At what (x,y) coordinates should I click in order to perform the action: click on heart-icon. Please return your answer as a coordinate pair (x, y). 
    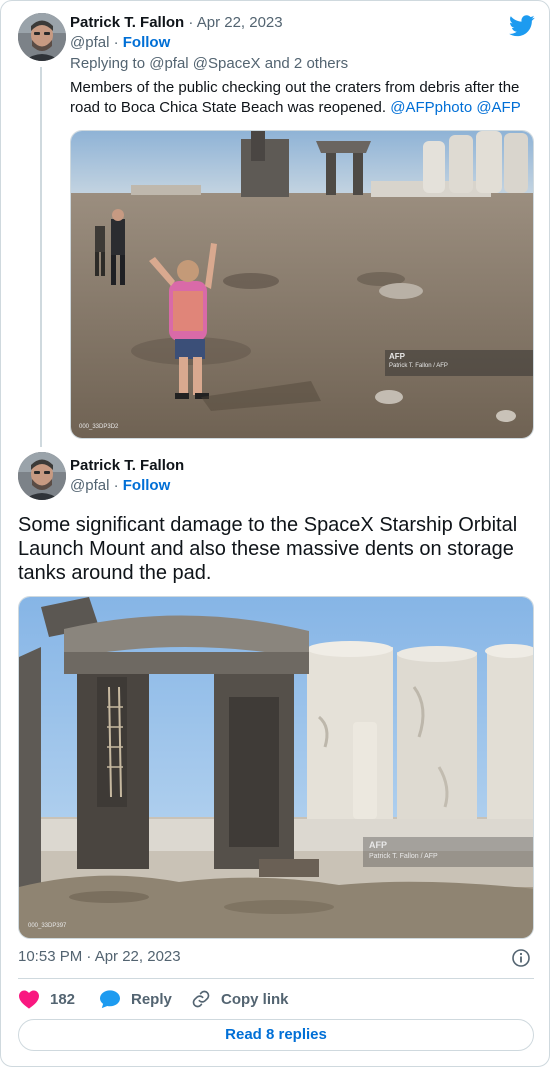
    Looking at the image, I should click on (29, 999).